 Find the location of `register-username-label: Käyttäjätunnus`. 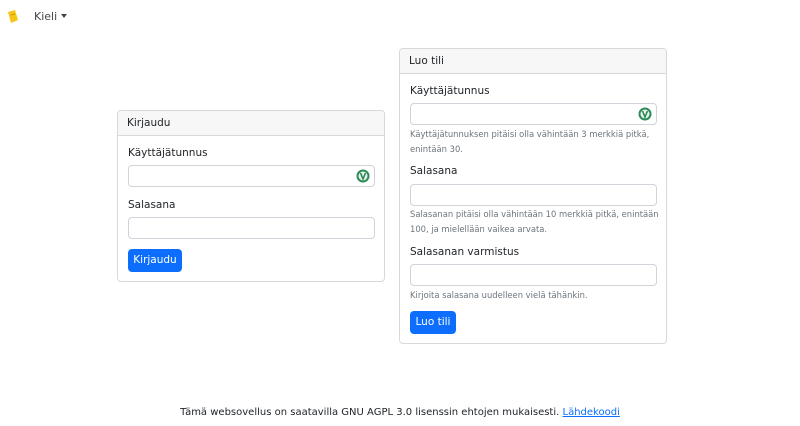

register-username-label: Käyttäjätunnus is located at coordinates (450, 91).